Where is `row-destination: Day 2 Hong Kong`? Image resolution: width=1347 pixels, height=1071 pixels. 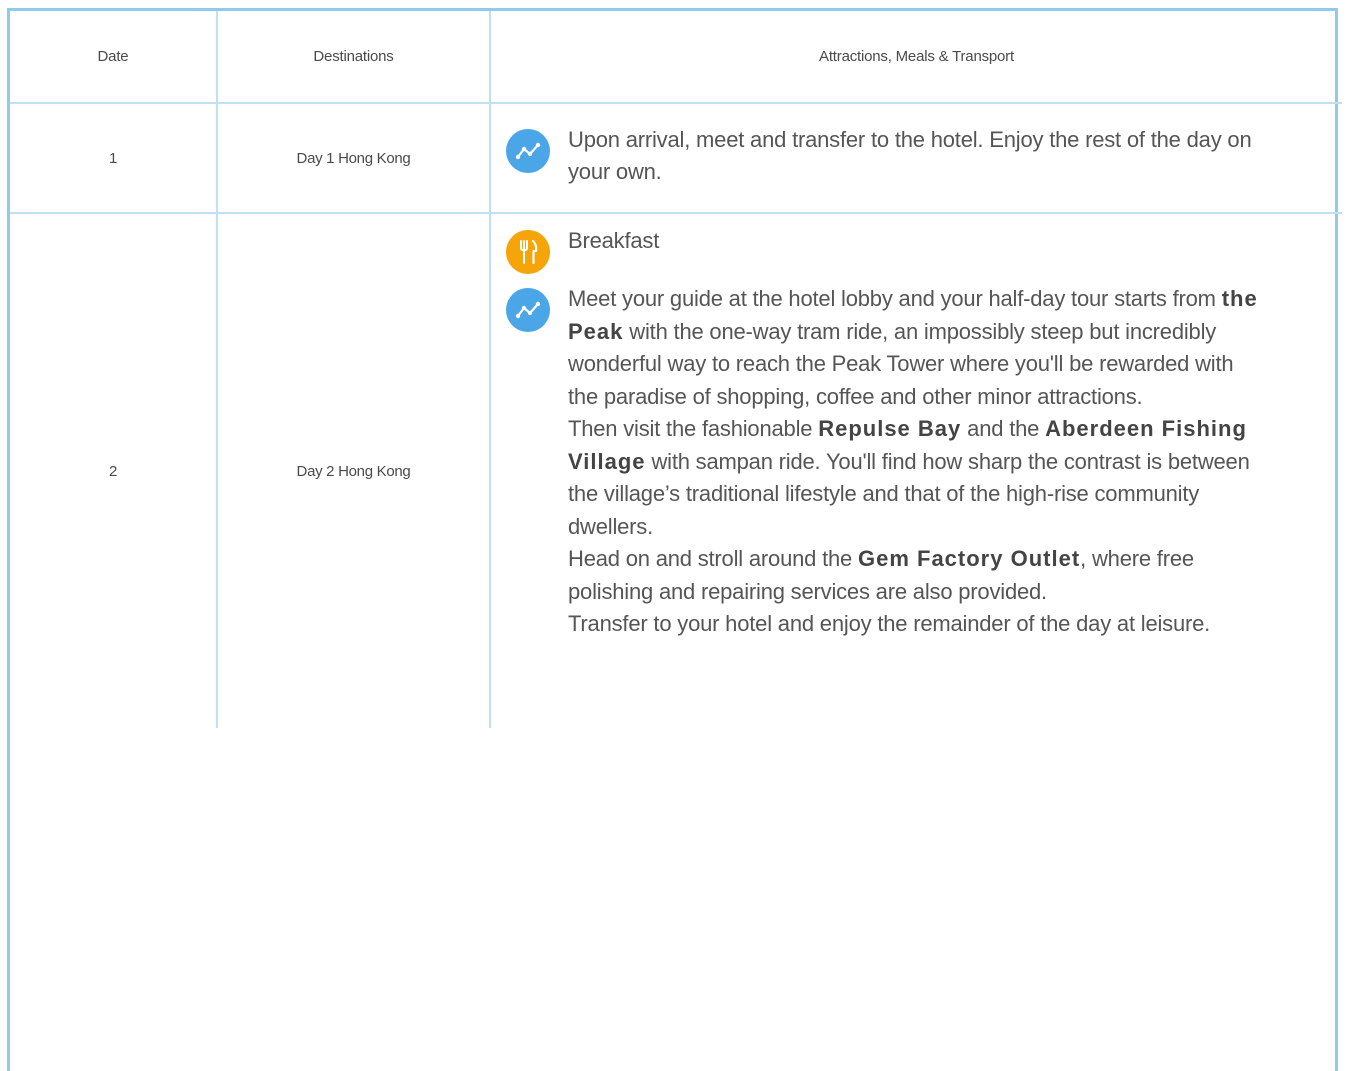 row-destination: Day 2 Hong Kong is located at coordinates (354, 470).